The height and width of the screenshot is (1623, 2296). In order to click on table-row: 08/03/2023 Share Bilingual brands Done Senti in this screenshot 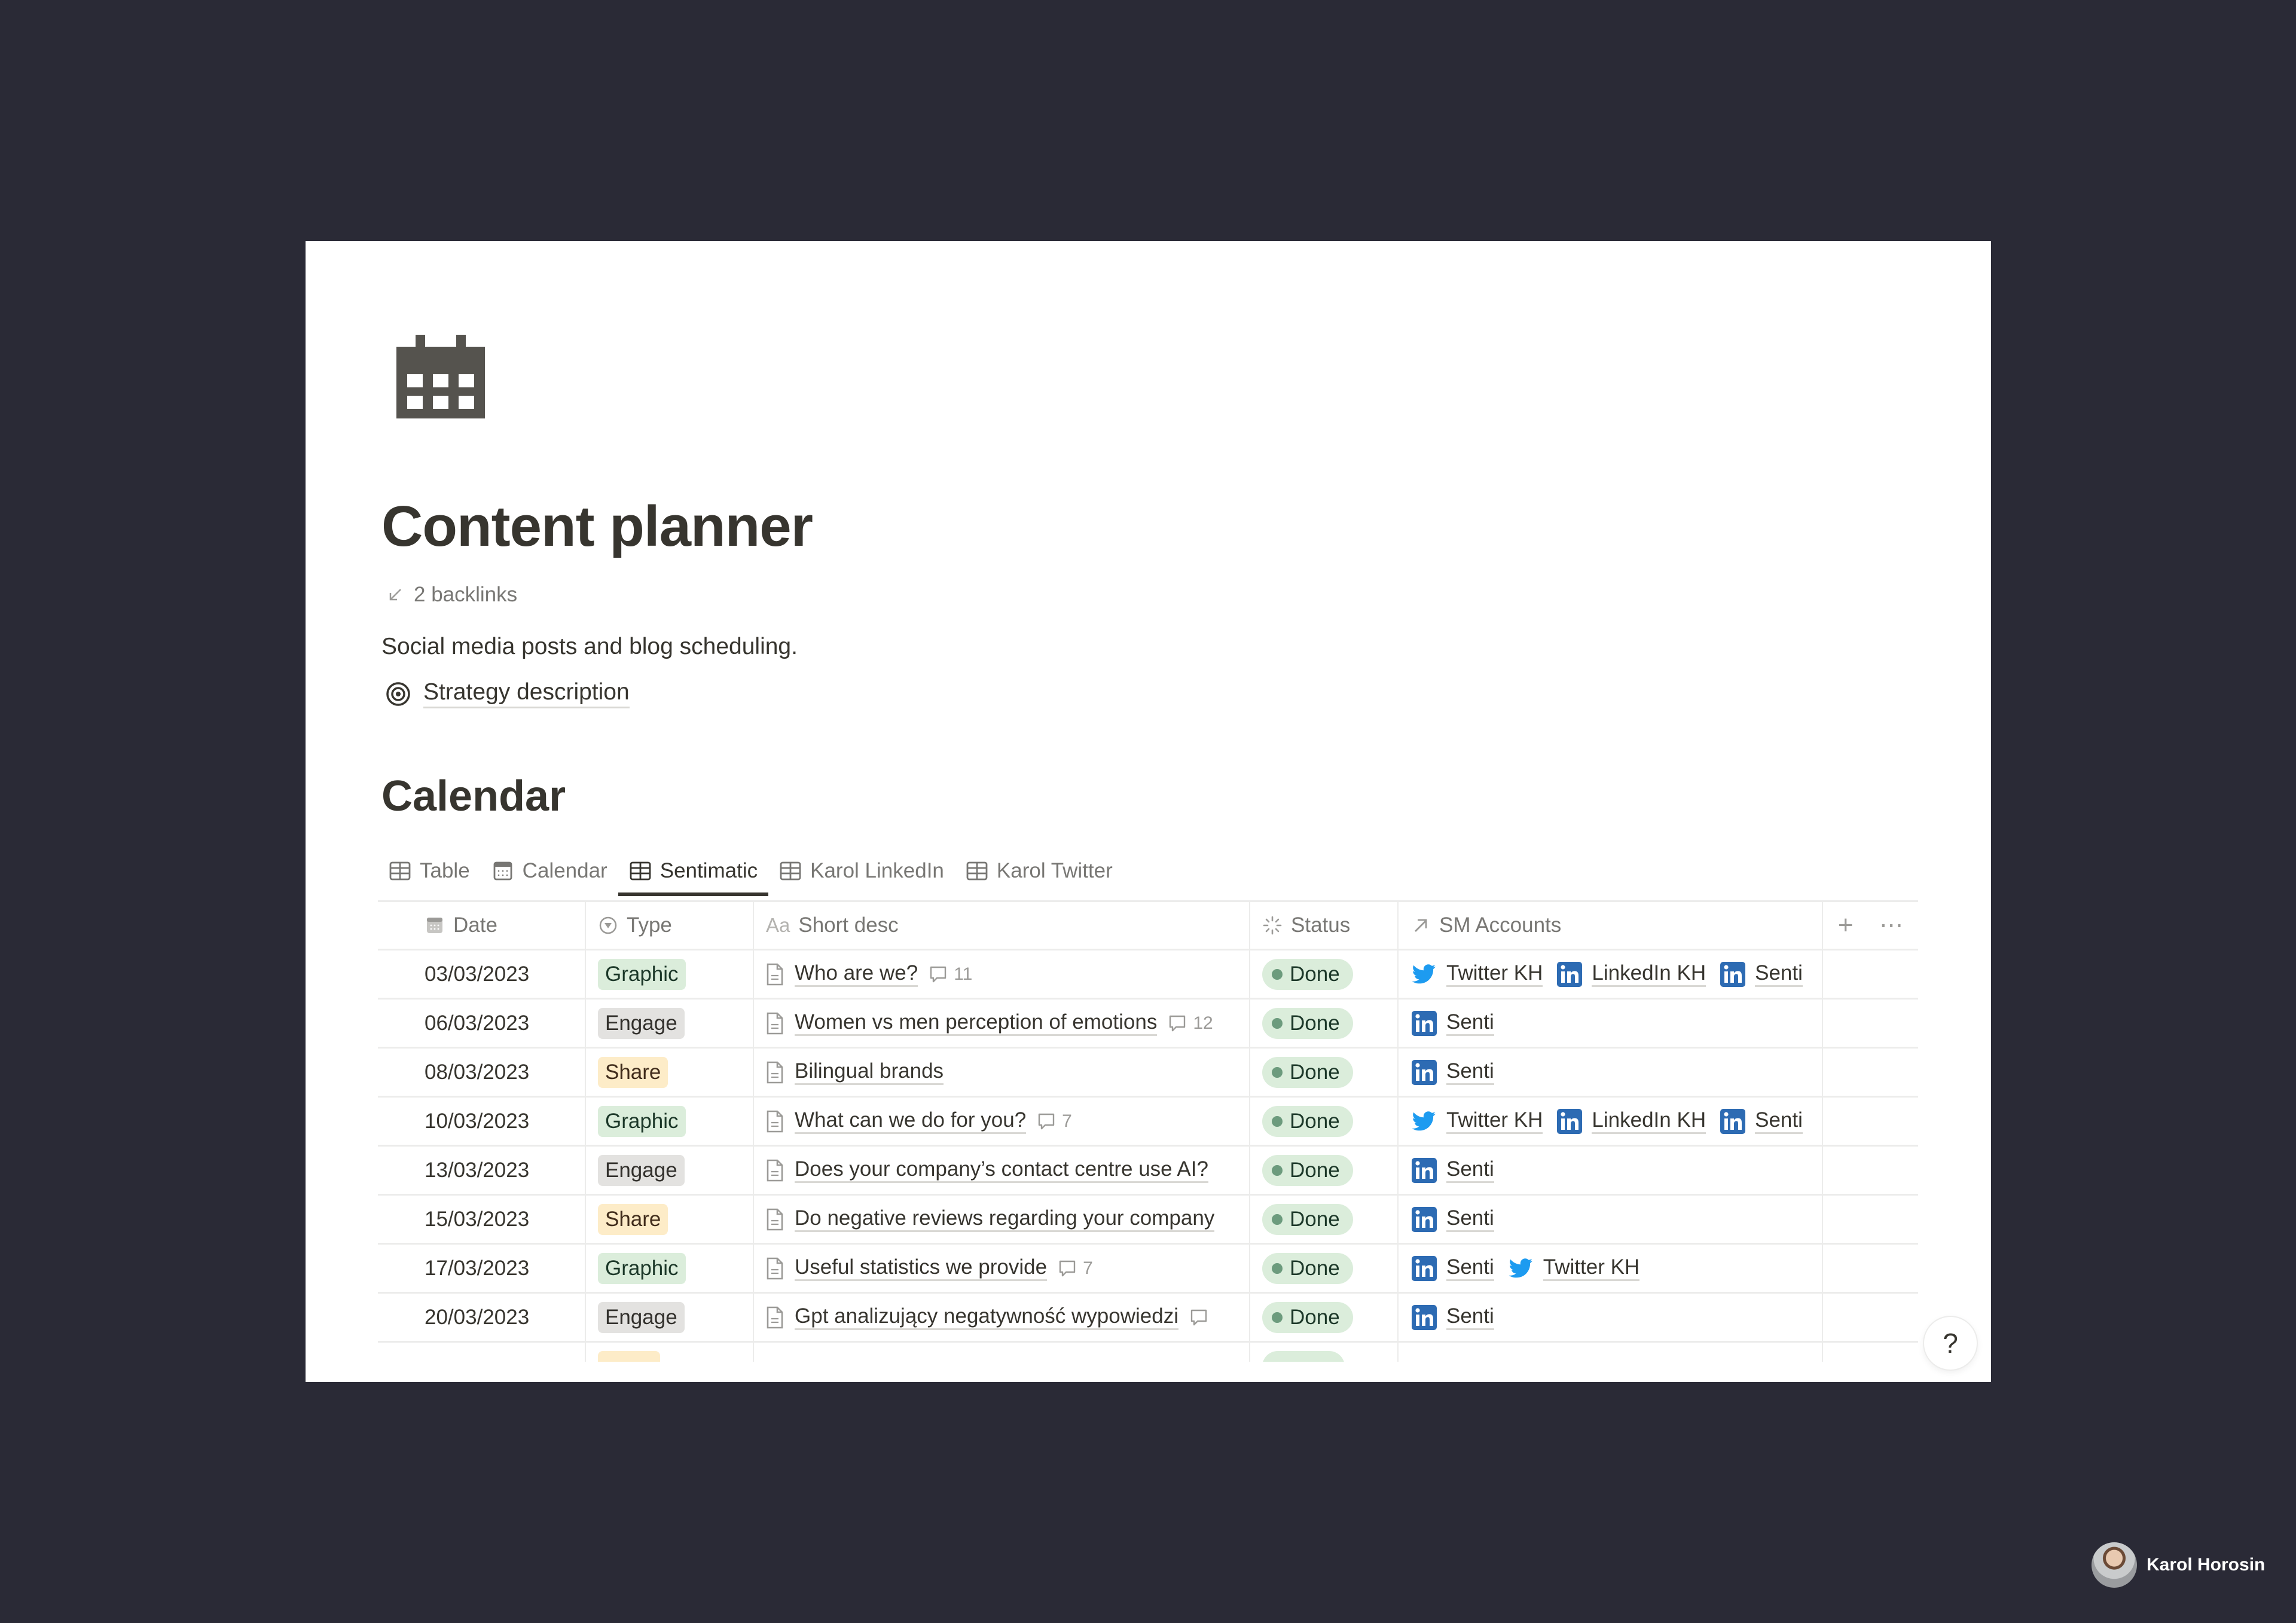, I will do `click(1148, 1074)`.